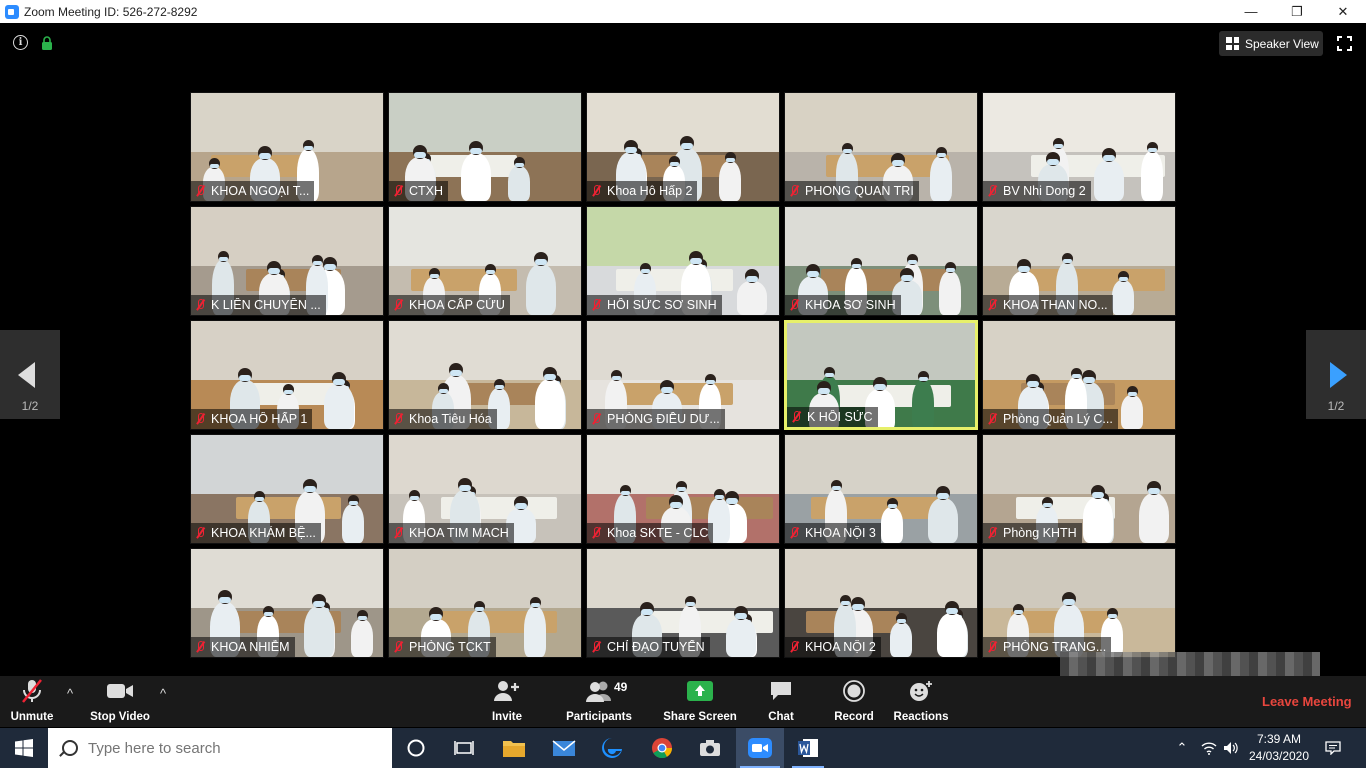  I want to click on chrome-browser-icon, so click(662, 748).